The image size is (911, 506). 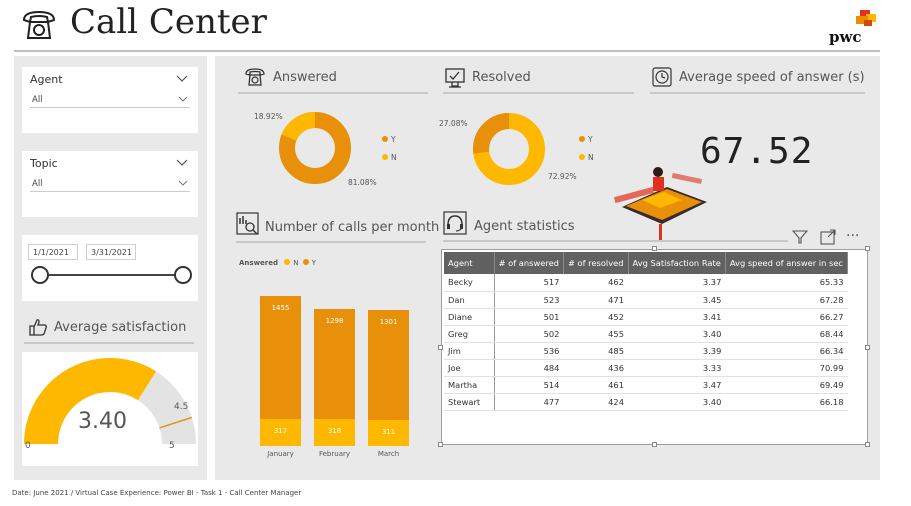 I want to click on topic-dropdown-value: All, so click(x=37, y=184).